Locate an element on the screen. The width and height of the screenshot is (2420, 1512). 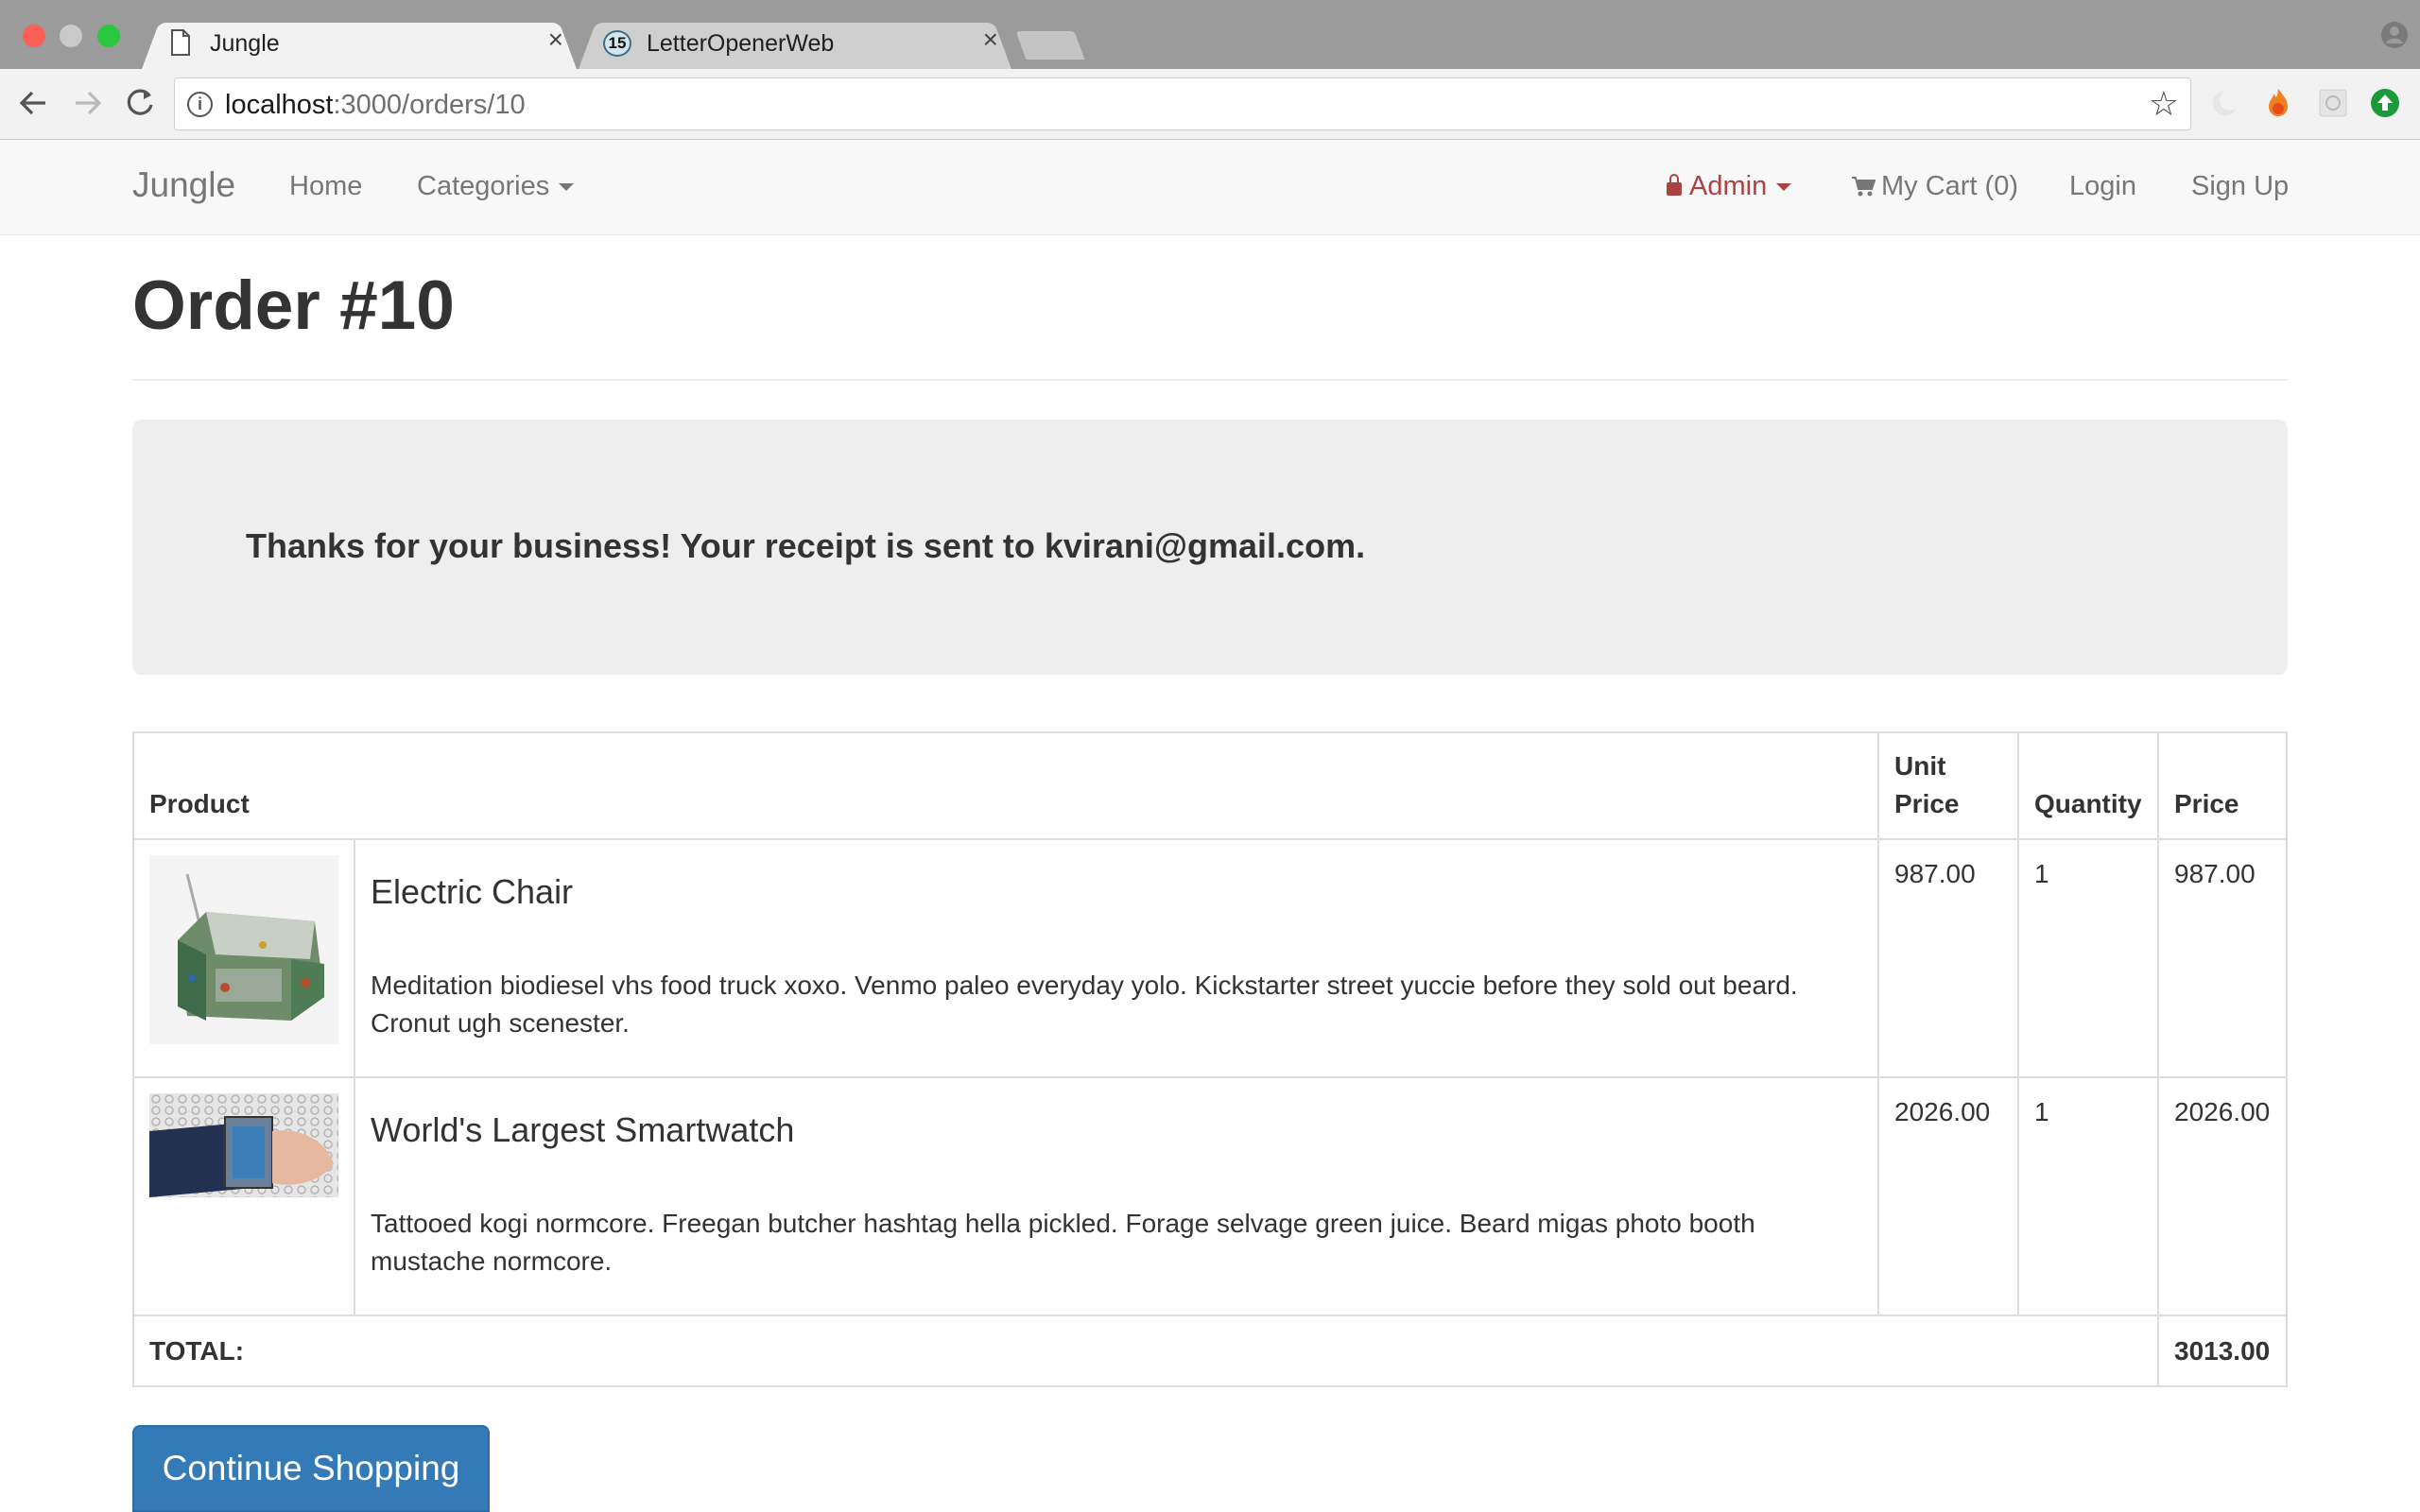
total-value: 3013.00 is located at coordinates (2222, 1350).